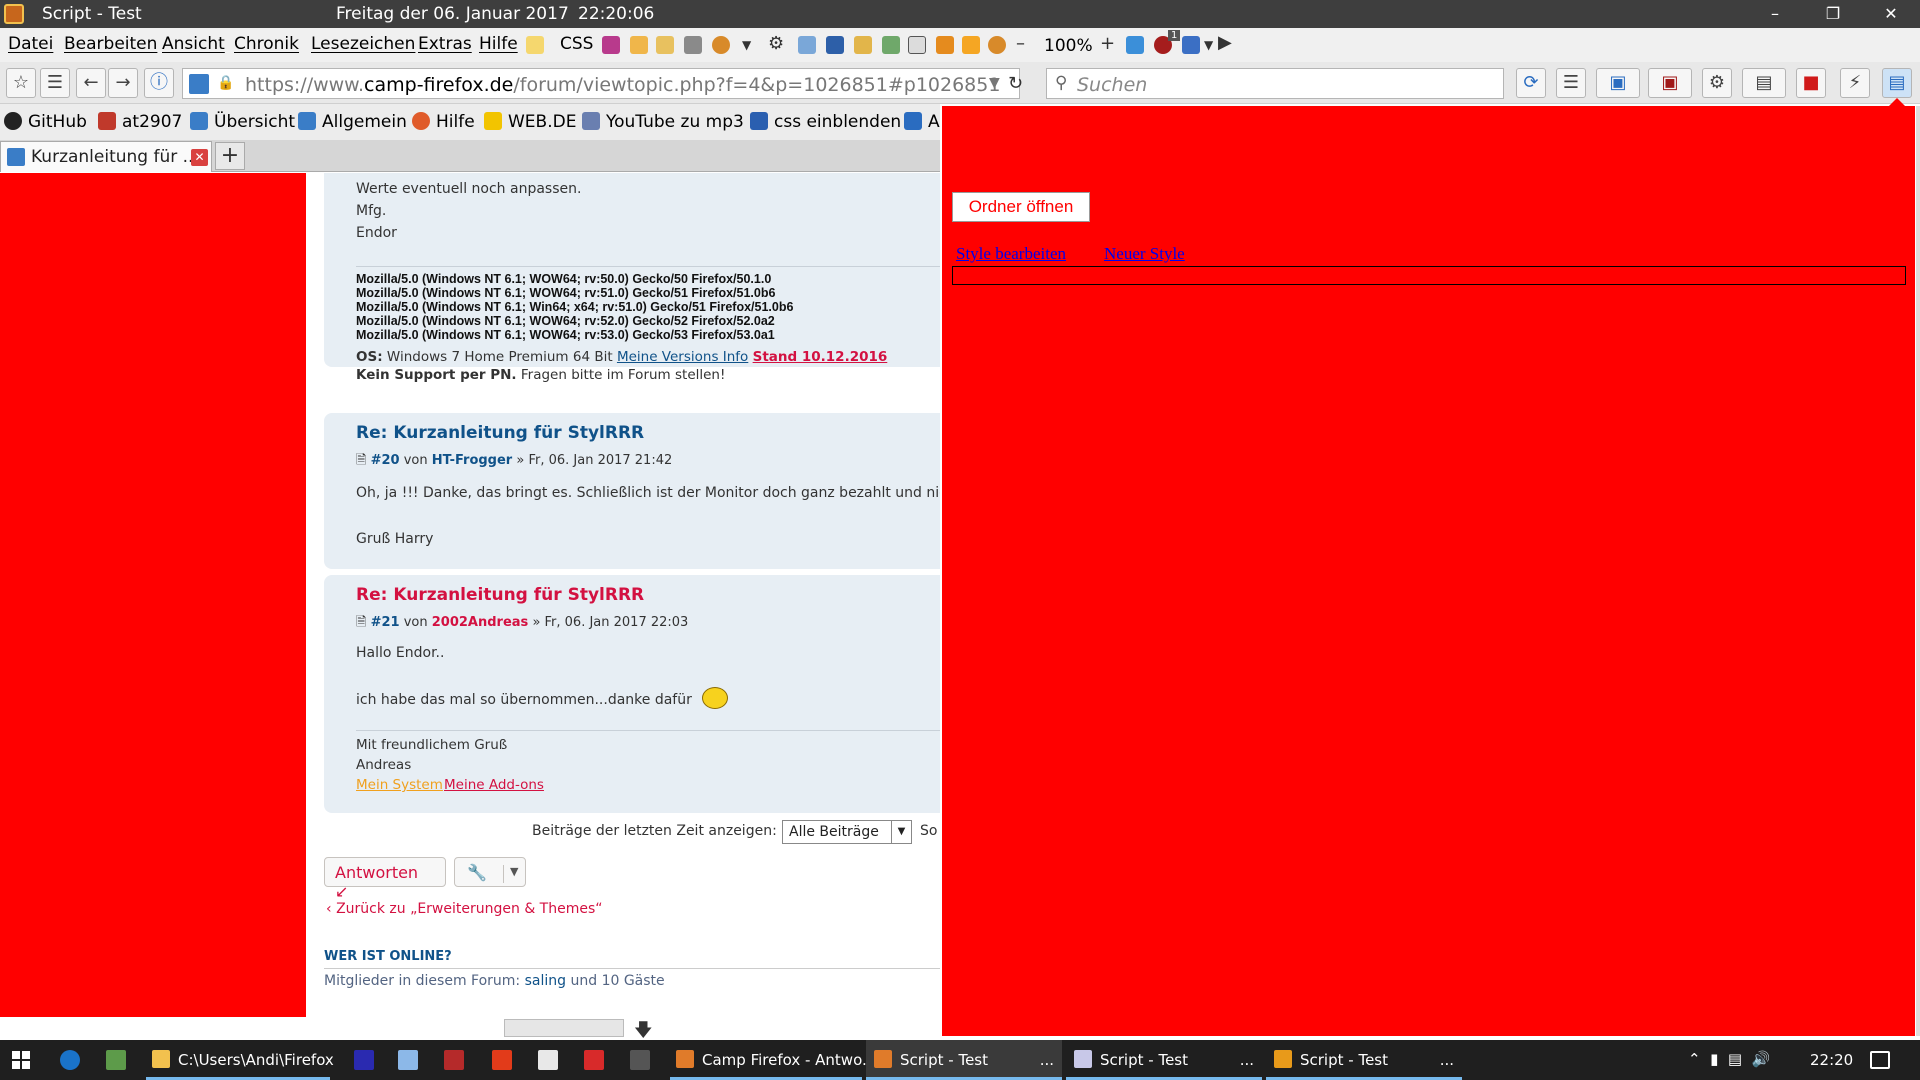  What do you see at coordinates (1891, 14) in the screenshot?
I see `close-icon: ✕` at bounding box center [1891, 14].